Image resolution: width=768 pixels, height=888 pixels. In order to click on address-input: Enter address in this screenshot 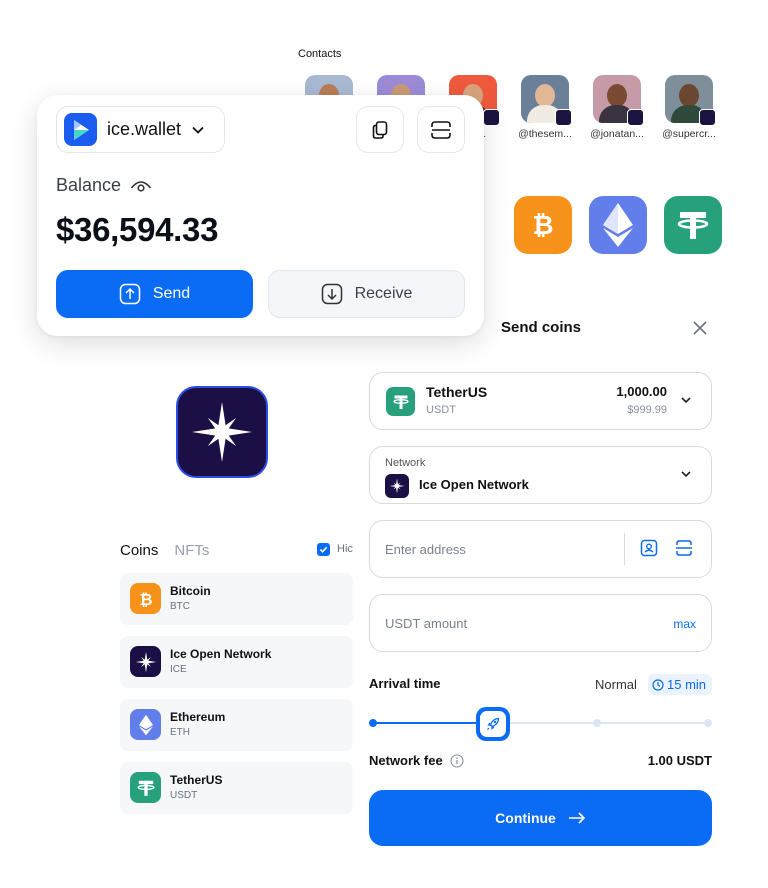, I will do `click(540, 549)`.